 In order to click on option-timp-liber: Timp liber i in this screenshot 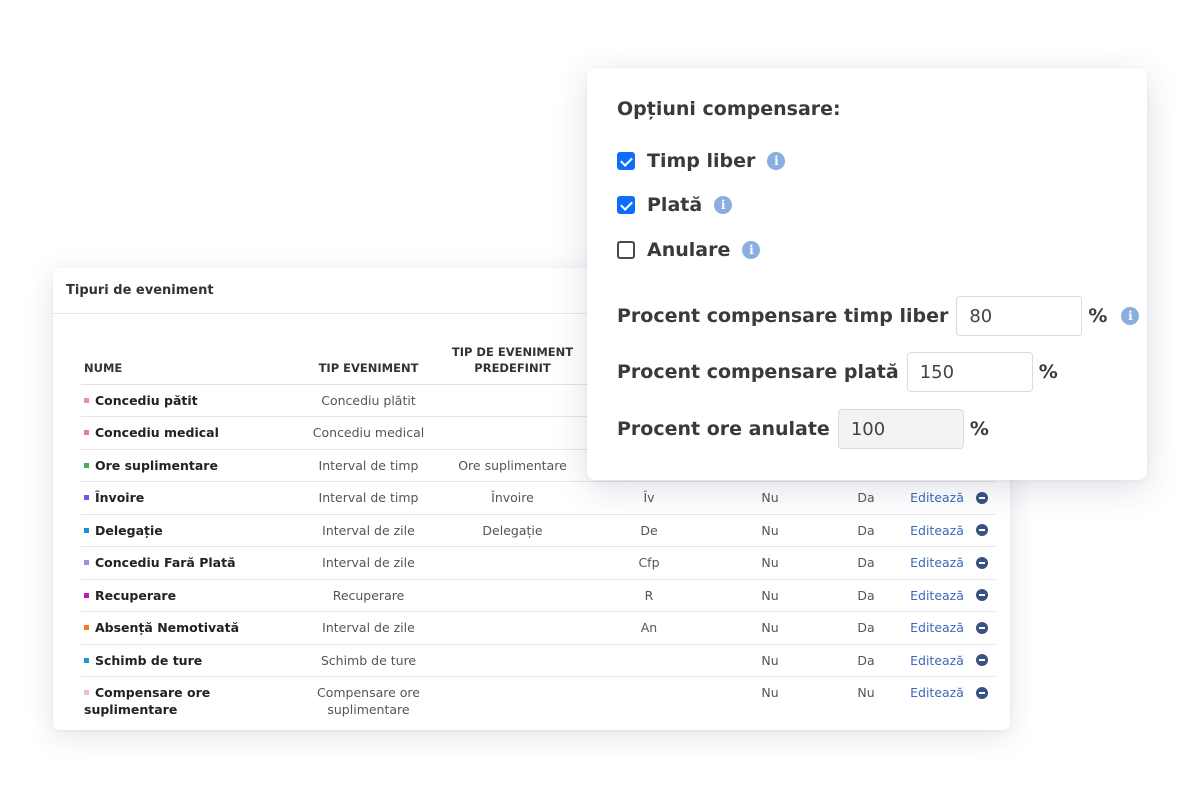, I will do `click(701, 161)`.